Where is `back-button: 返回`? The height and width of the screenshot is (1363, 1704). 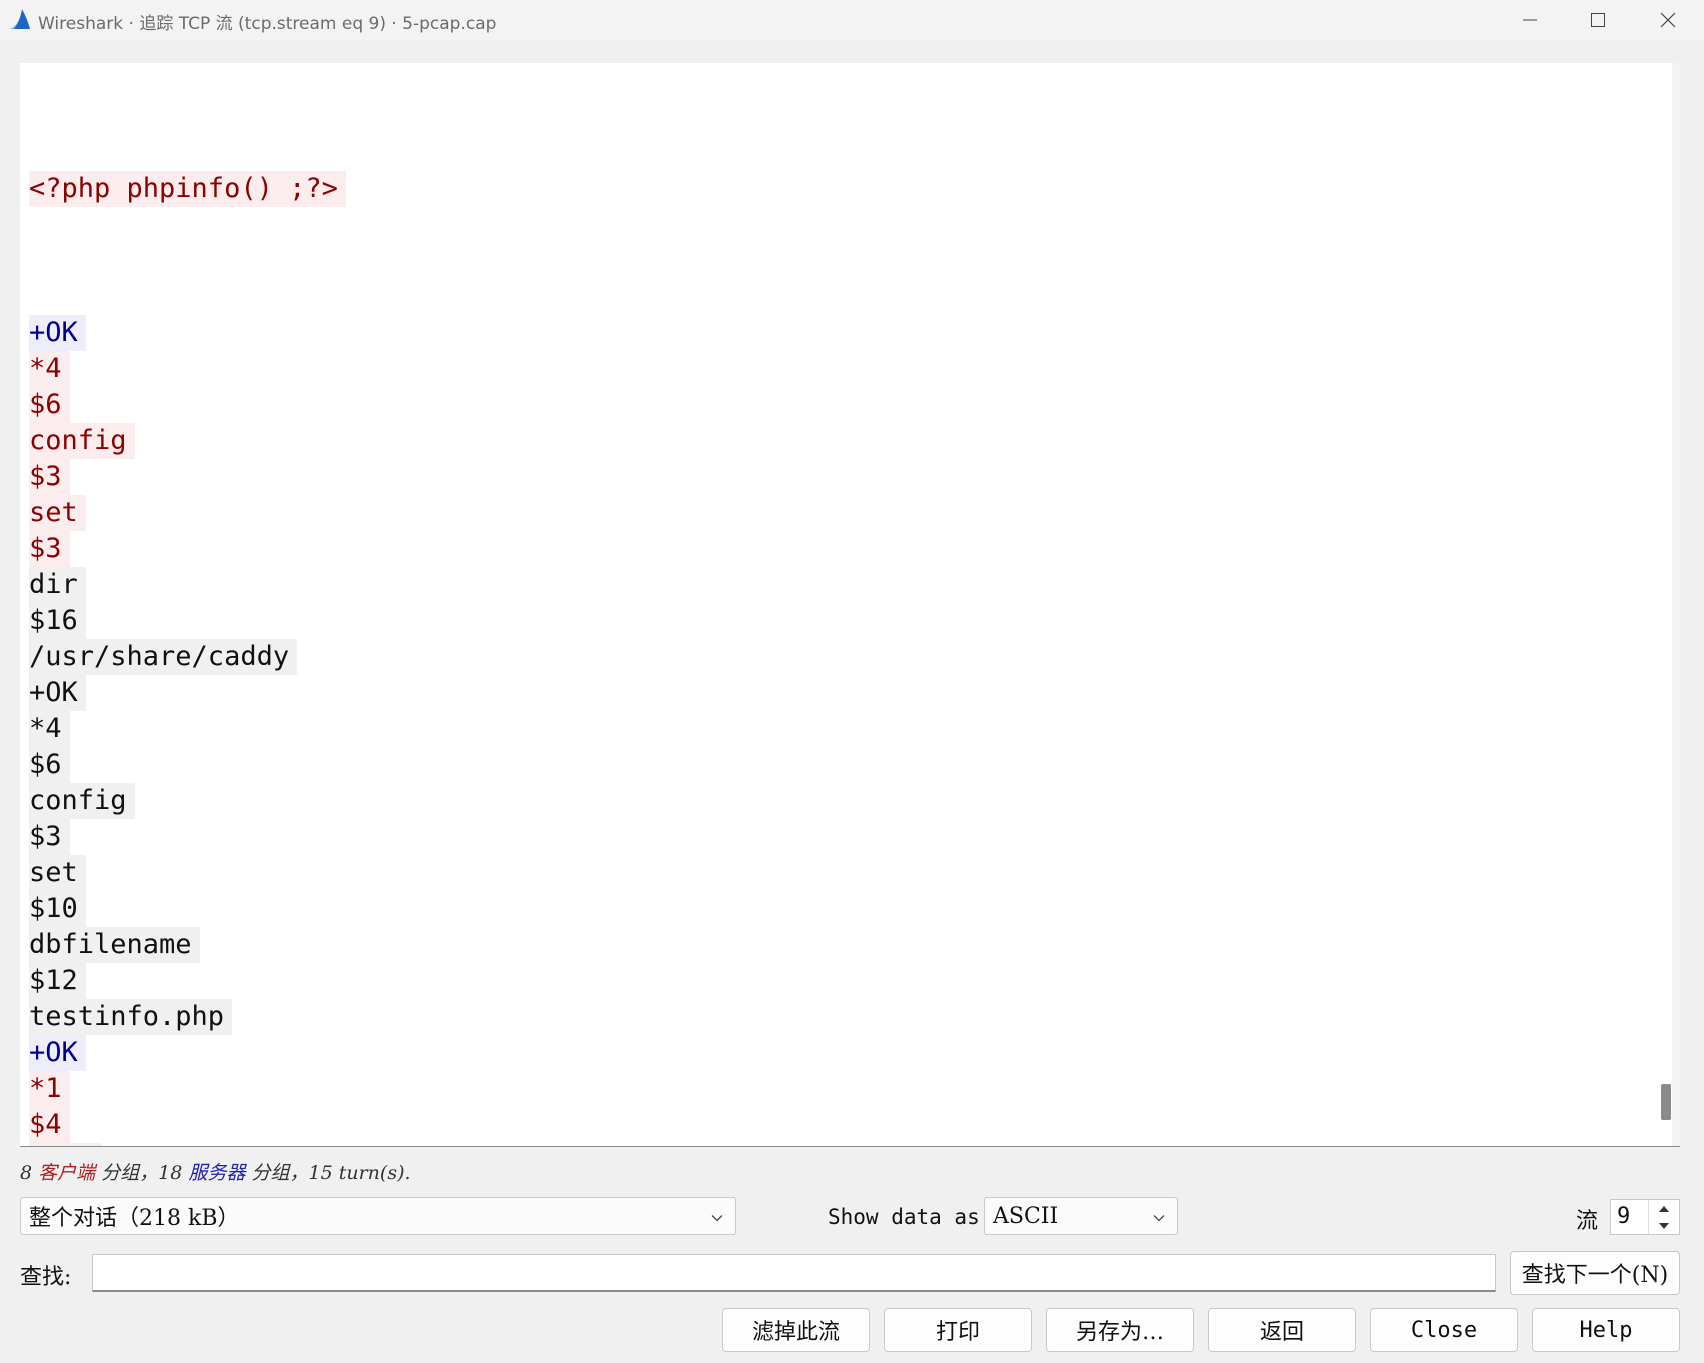
back-button: 返回 is located at coordinates (1282, 1330).